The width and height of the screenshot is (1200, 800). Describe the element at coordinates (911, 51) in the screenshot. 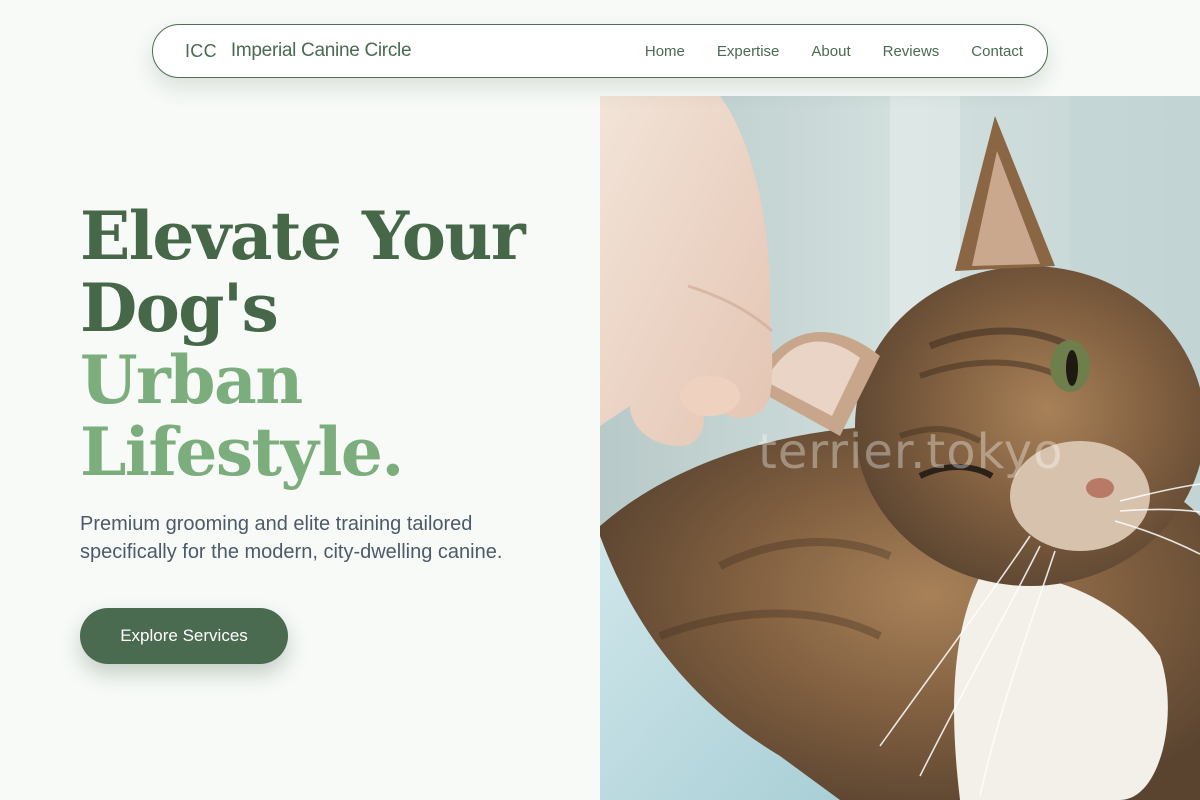

I see `nav-link-reviews: Reviews` at that location.